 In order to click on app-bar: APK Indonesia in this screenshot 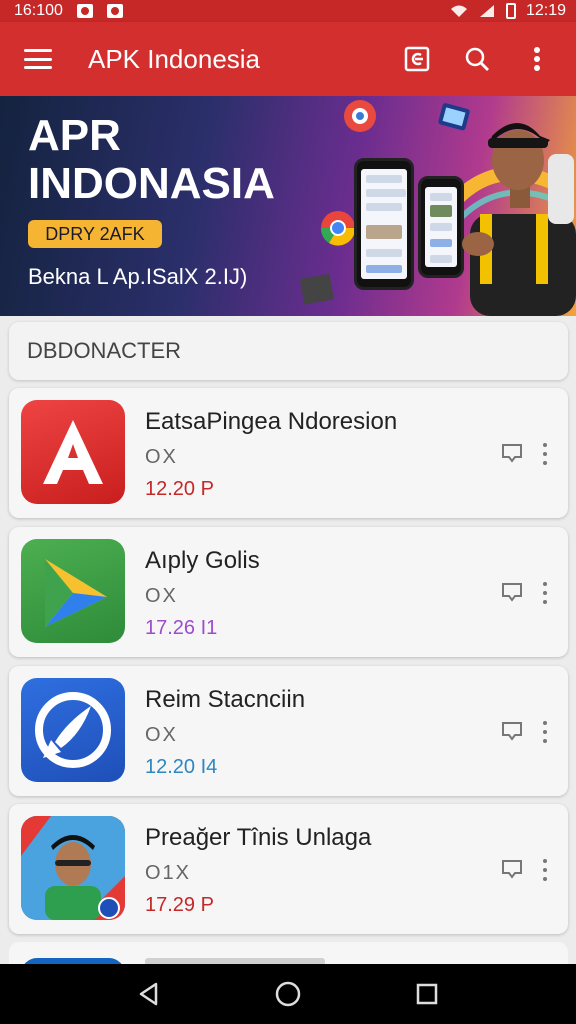, I will do `click(288, 59)`.